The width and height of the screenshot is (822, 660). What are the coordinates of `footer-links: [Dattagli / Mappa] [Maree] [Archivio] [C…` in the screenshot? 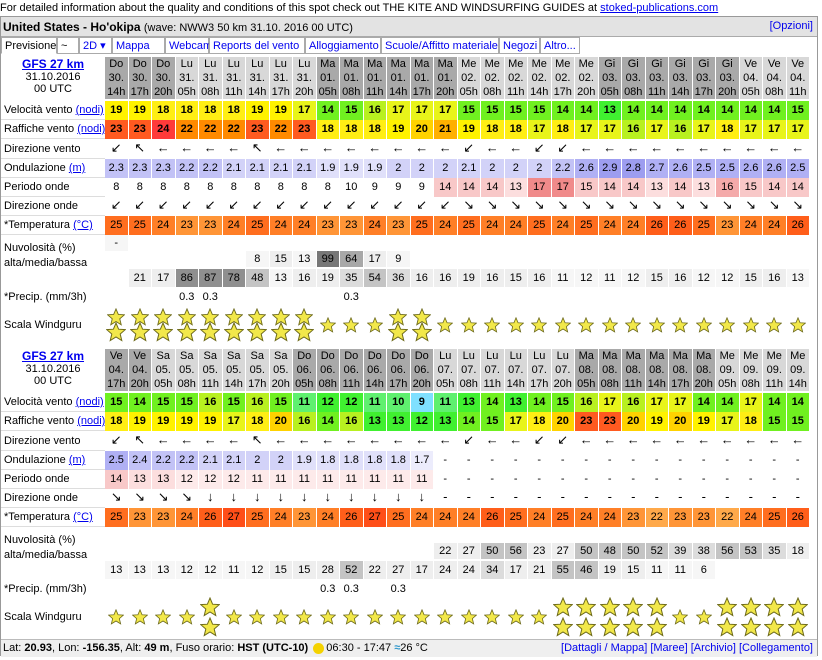 It's located at (687, 648).